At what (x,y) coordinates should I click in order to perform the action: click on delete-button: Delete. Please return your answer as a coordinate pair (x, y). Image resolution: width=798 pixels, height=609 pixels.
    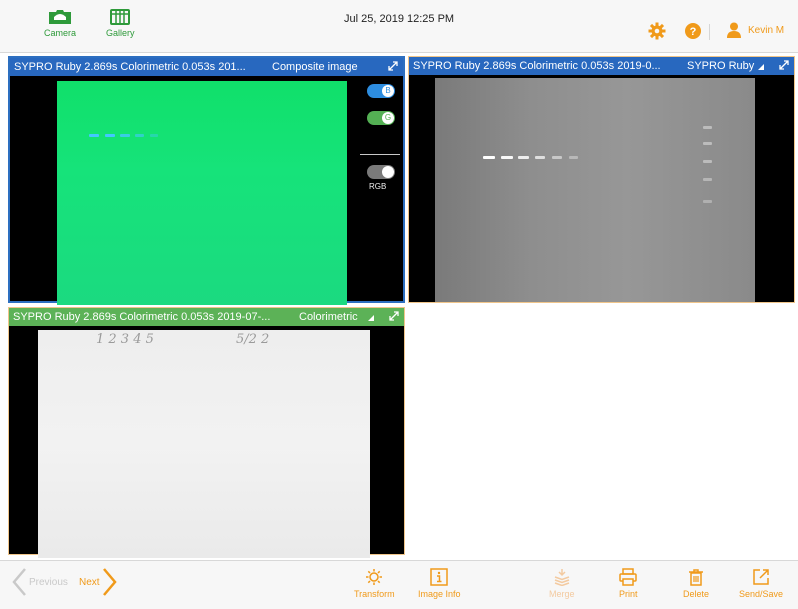
    Looking at the image, I should click on (696, 583).